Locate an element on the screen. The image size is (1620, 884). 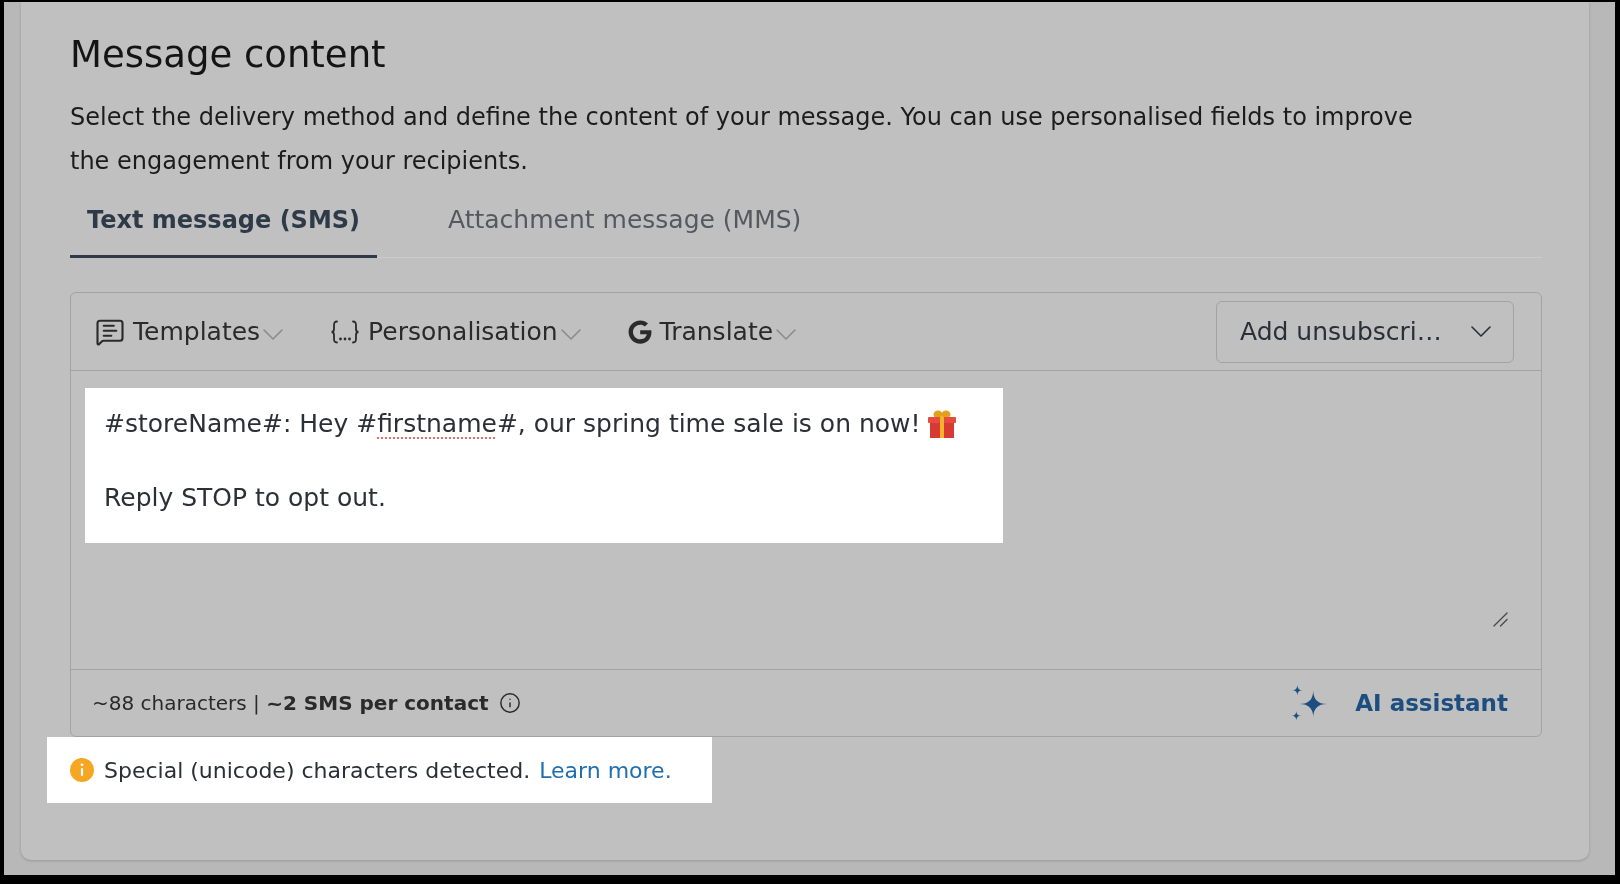
gift-icon is located at coordinates (941, 423).